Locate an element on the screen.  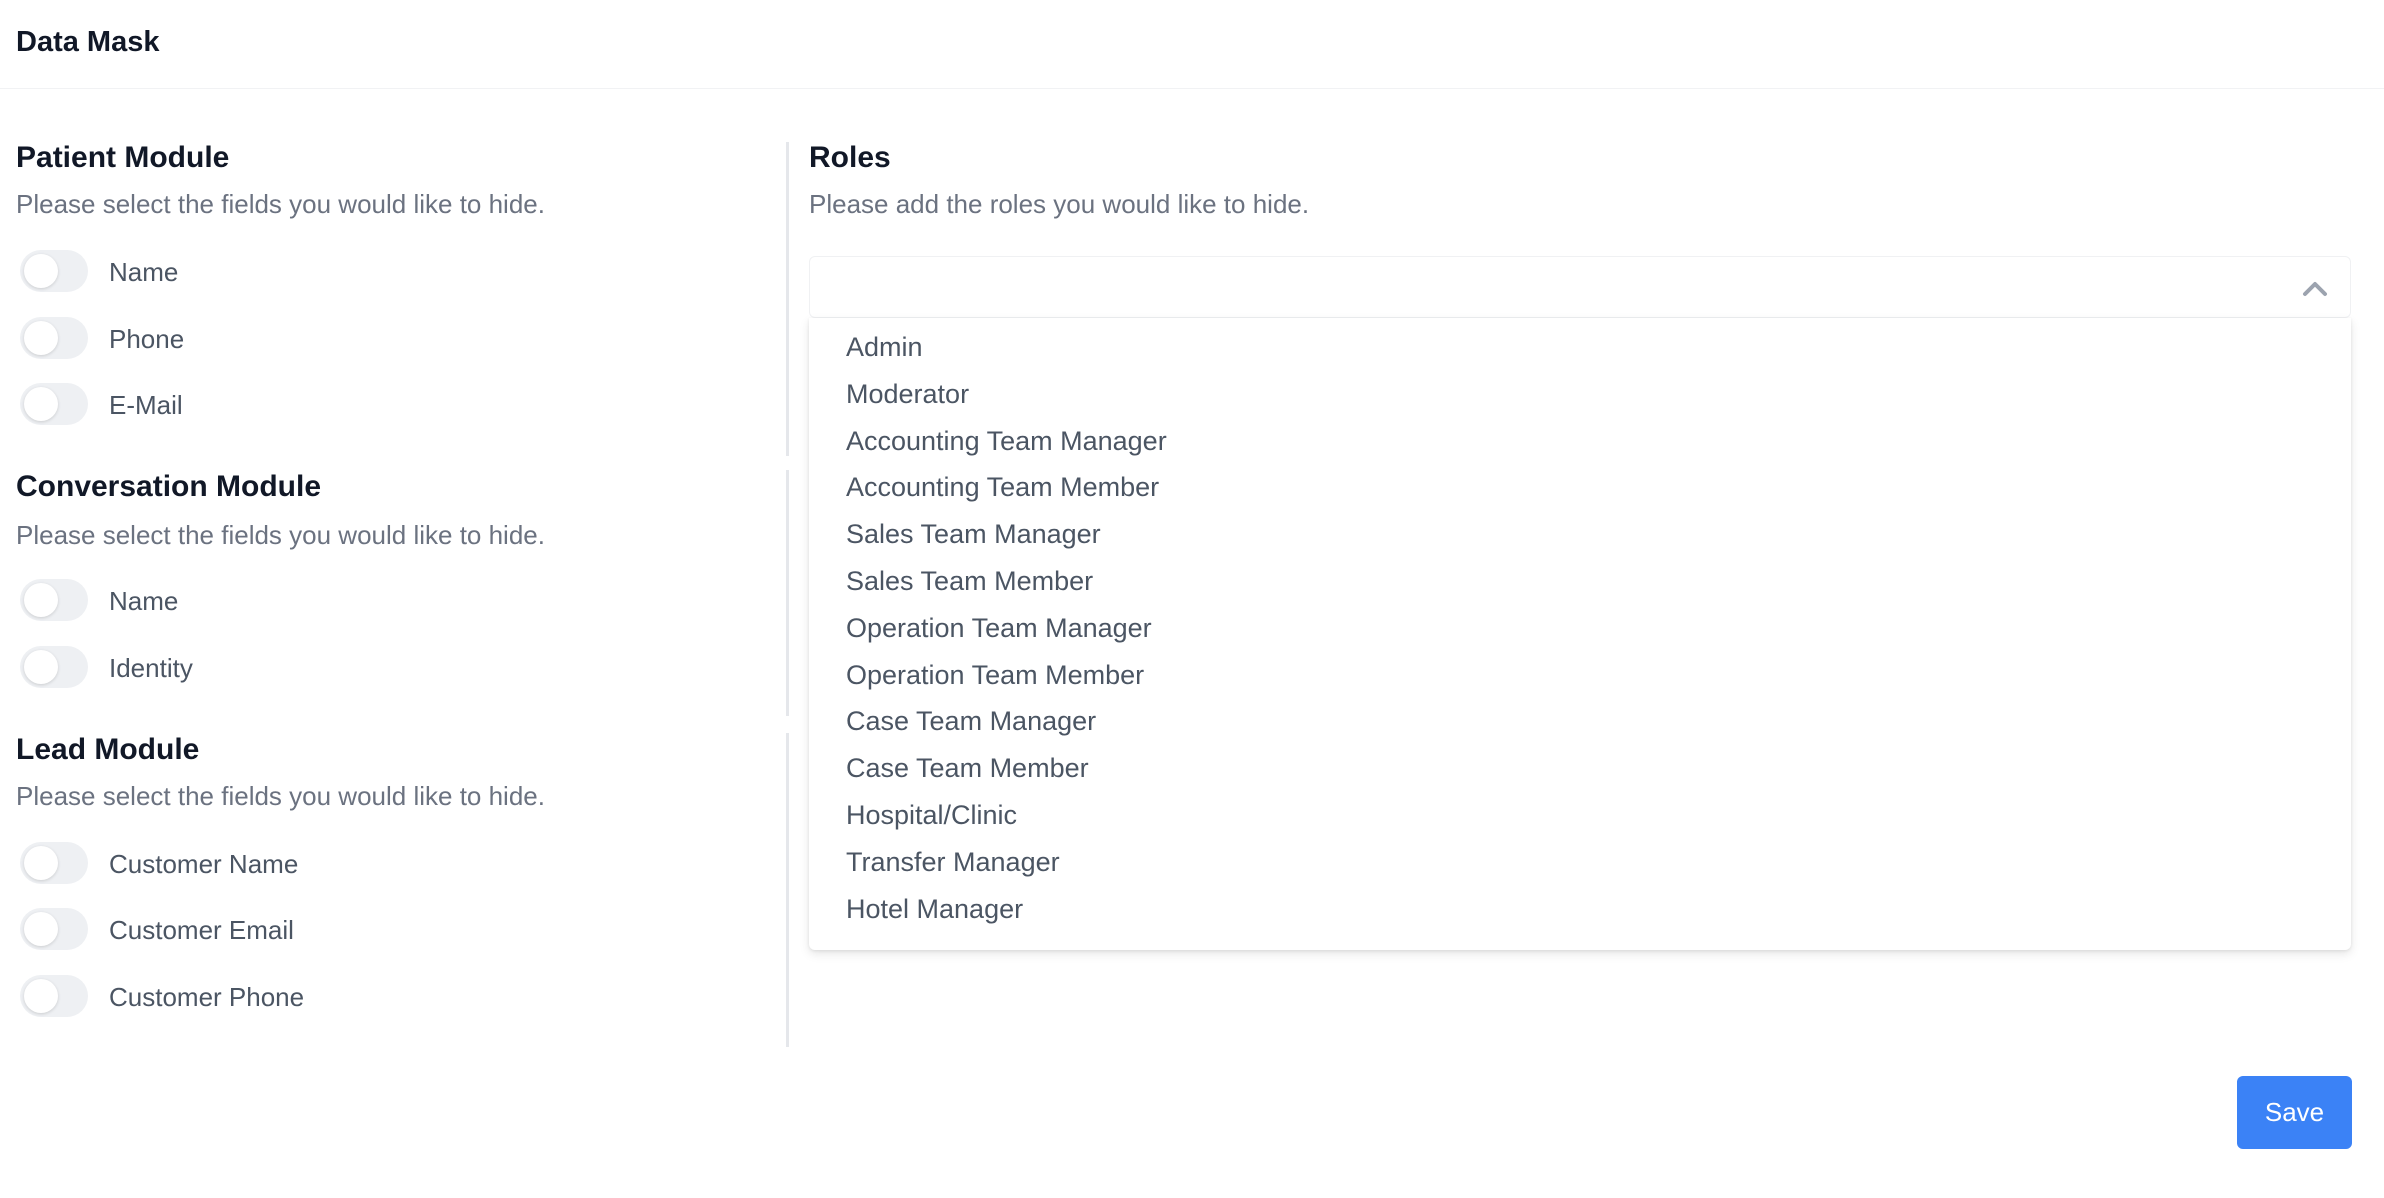
chevron-up-icon is located at coordinates (2315, 288).